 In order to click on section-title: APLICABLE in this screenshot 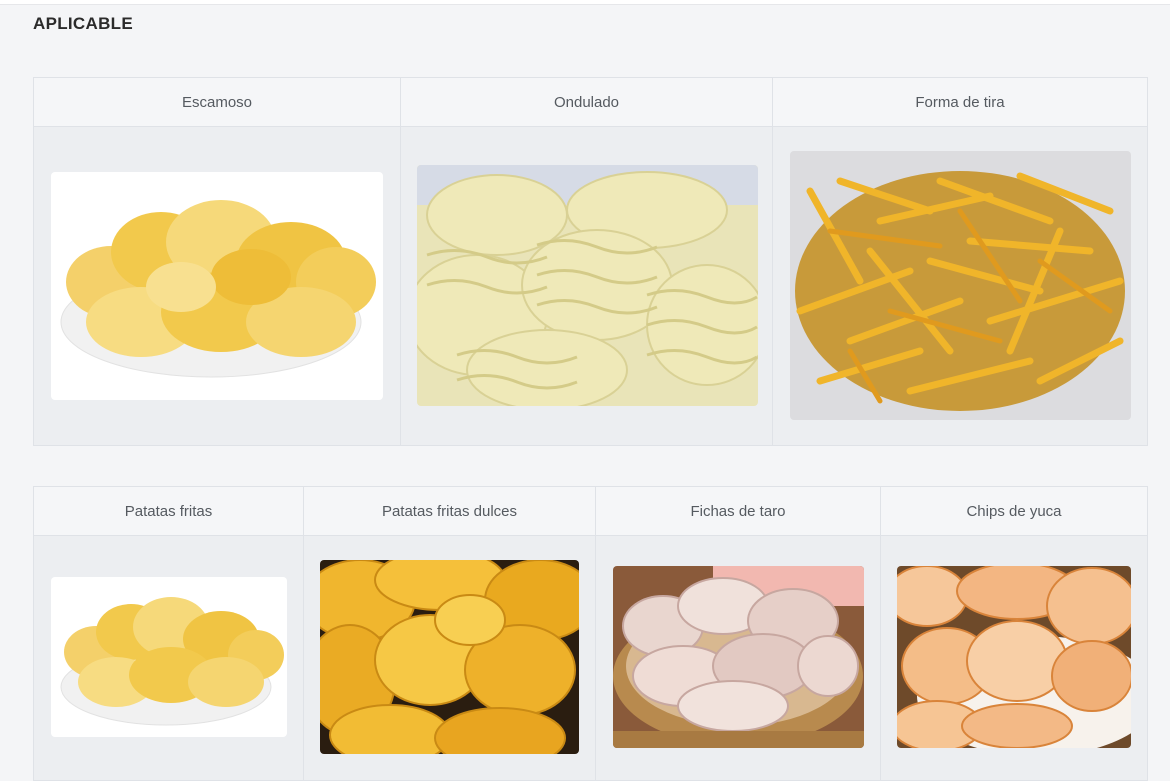, I will do `click(83, 23)`.